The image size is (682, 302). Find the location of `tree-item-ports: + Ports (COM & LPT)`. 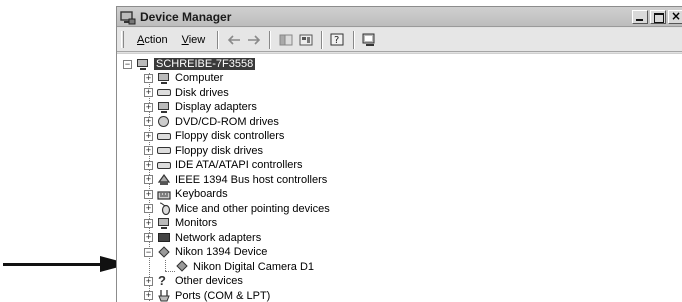

tree-item-ports: + Ports (COM & LPT) is located at coordinates (207, 295).